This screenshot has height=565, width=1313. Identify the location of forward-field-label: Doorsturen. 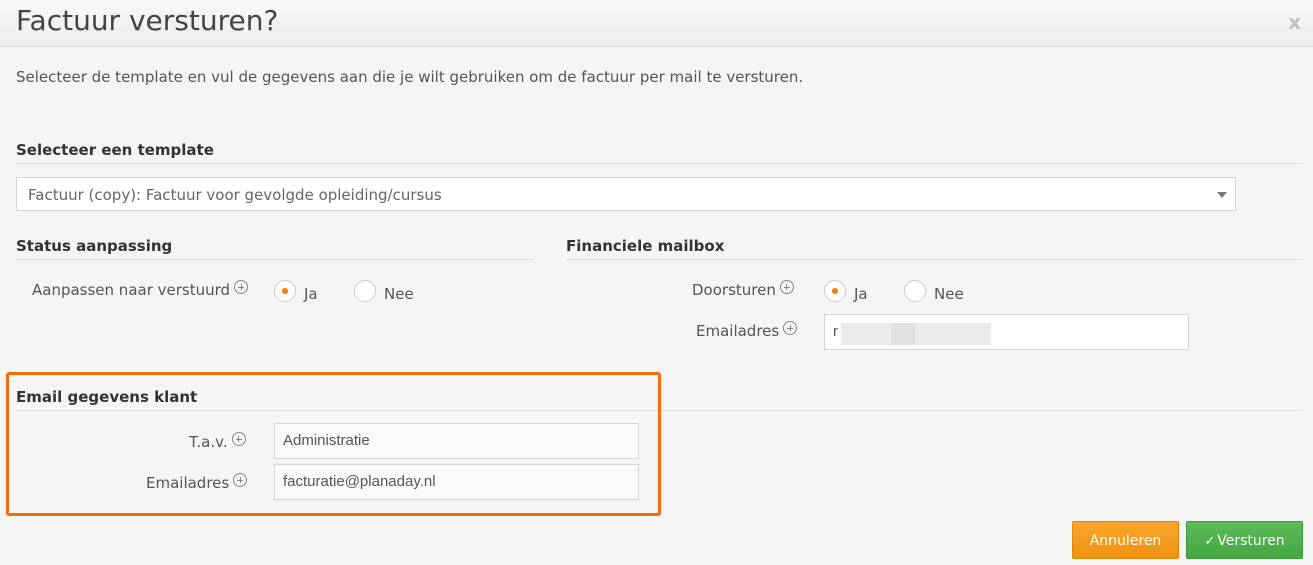
(743, 289).